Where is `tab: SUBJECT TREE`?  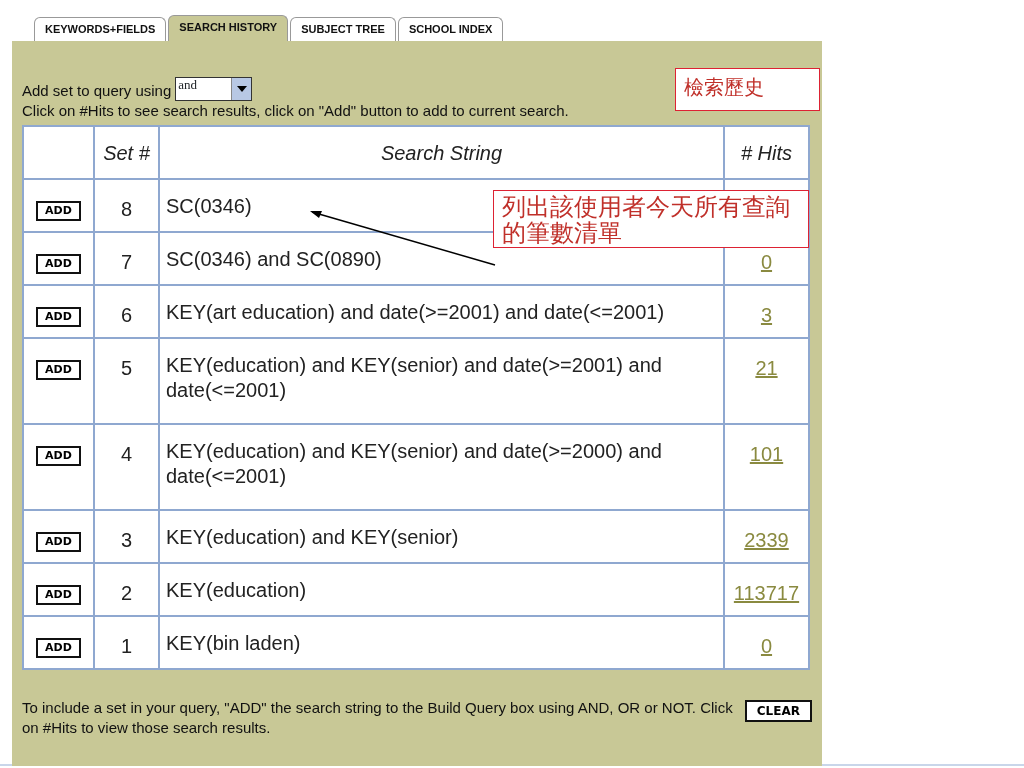 tab: SUBJECT TREE is located at coordinates (343, 29).